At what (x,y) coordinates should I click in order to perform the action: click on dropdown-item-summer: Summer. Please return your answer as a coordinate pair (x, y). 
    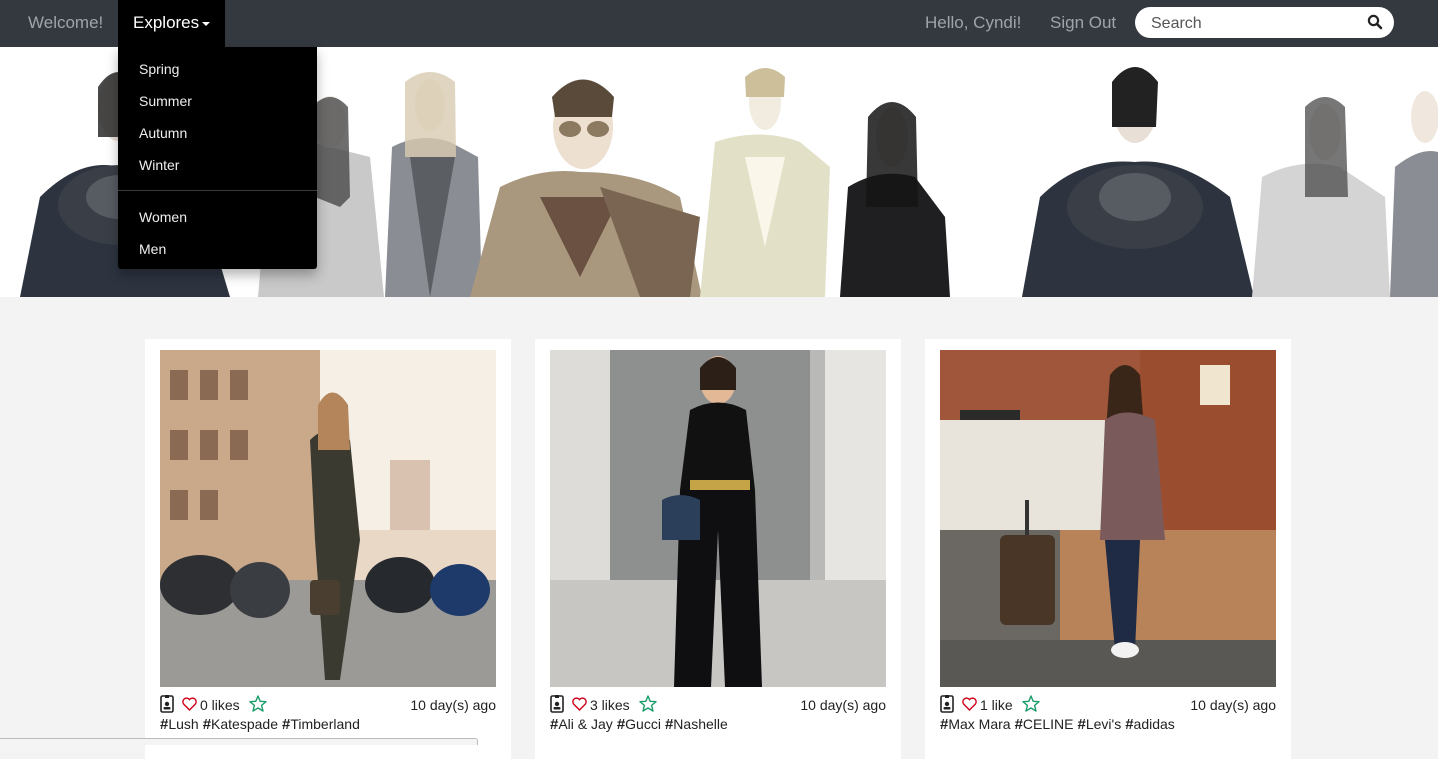
    Looking at the image, I should click on (165, 101).